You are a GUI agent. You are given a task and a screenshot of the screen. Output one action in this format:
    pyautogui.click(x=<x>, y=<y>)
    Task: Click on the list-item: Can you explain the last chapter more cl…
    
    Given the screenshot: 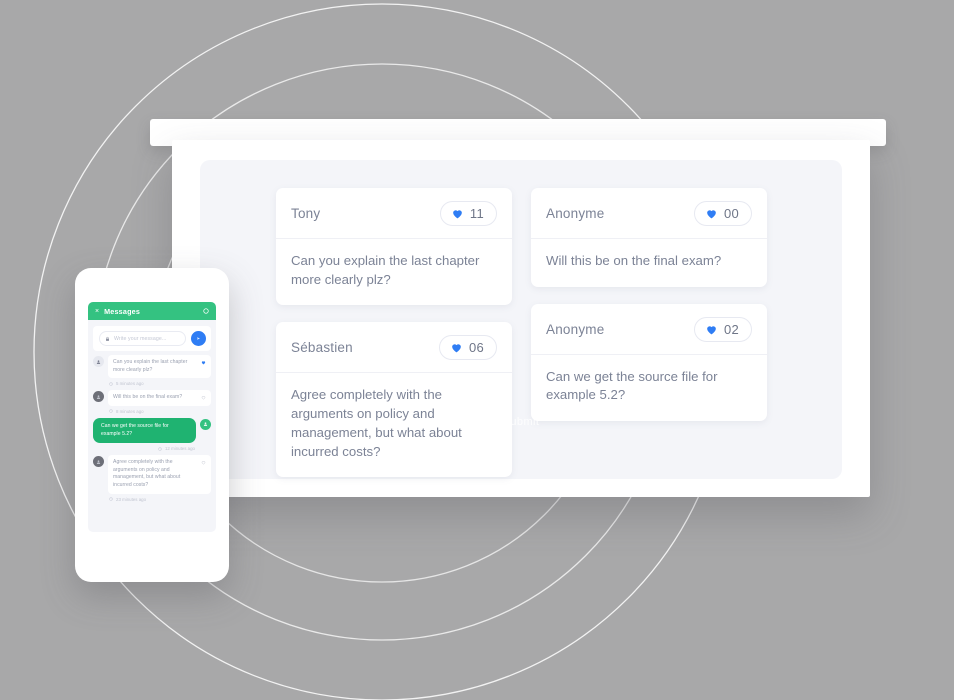 What is the action you would take?
    pyautogui.click(x=152, y=367)
    